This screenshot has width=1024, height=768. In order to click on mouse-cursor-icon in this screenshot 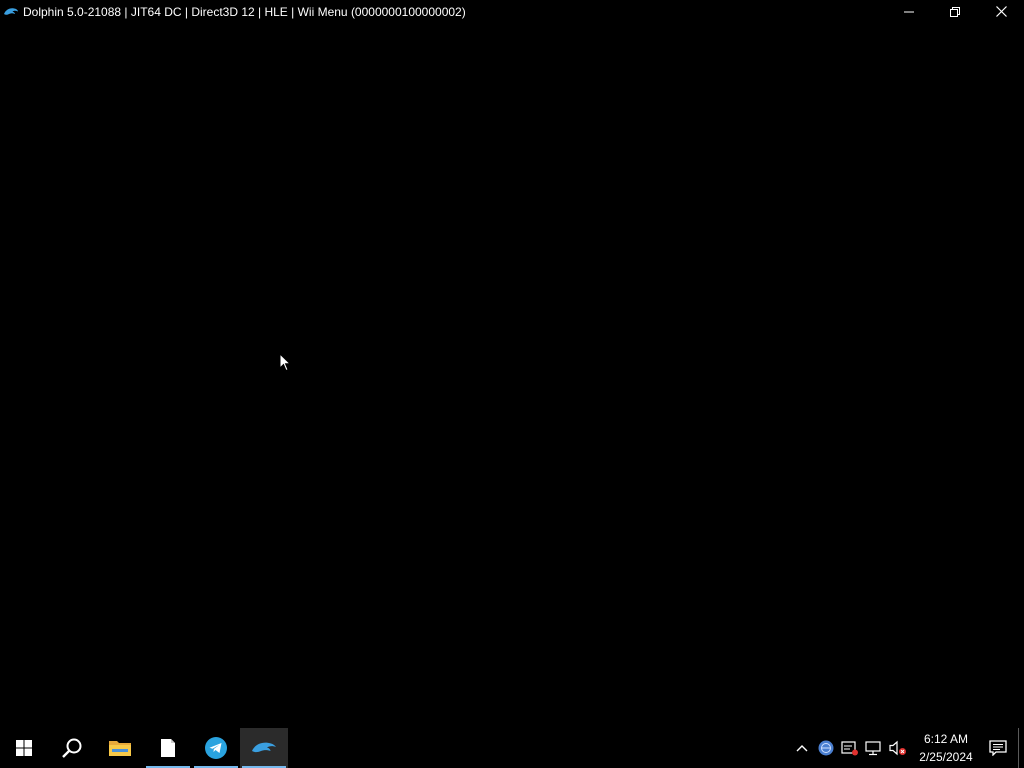, I will do `click(285, 362)`.